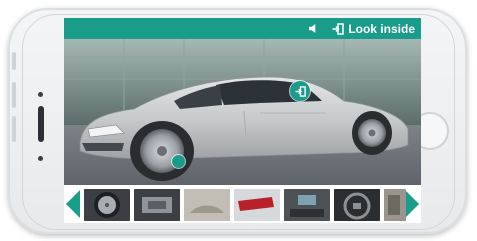  Describe the element at coordinates (40, 158) in the screenshot. I see `sensor-dot` at that location.